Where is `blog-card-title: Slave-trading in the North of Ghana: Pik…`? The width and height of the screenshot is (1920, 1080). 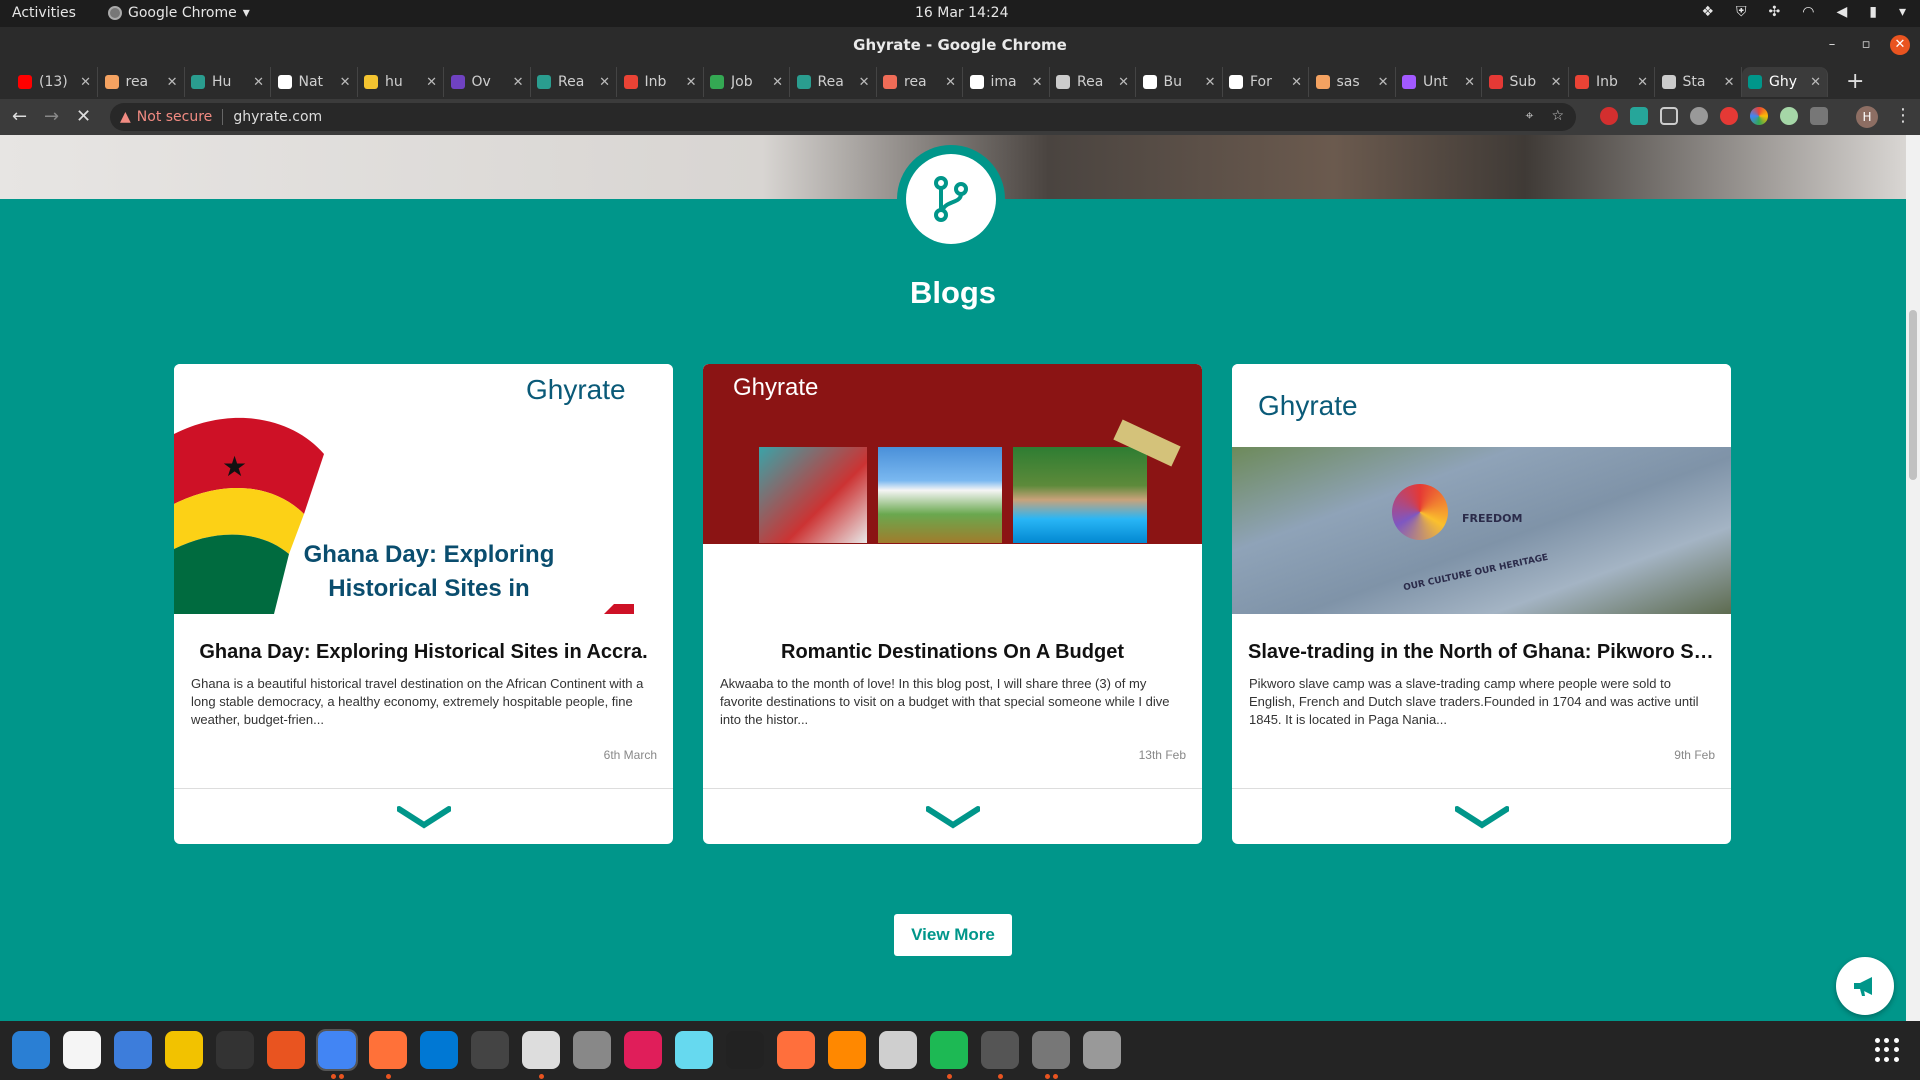 blog-card-title: Slave-trading in the North of Ghana: Pik… is located at coordinates (1481, 652).